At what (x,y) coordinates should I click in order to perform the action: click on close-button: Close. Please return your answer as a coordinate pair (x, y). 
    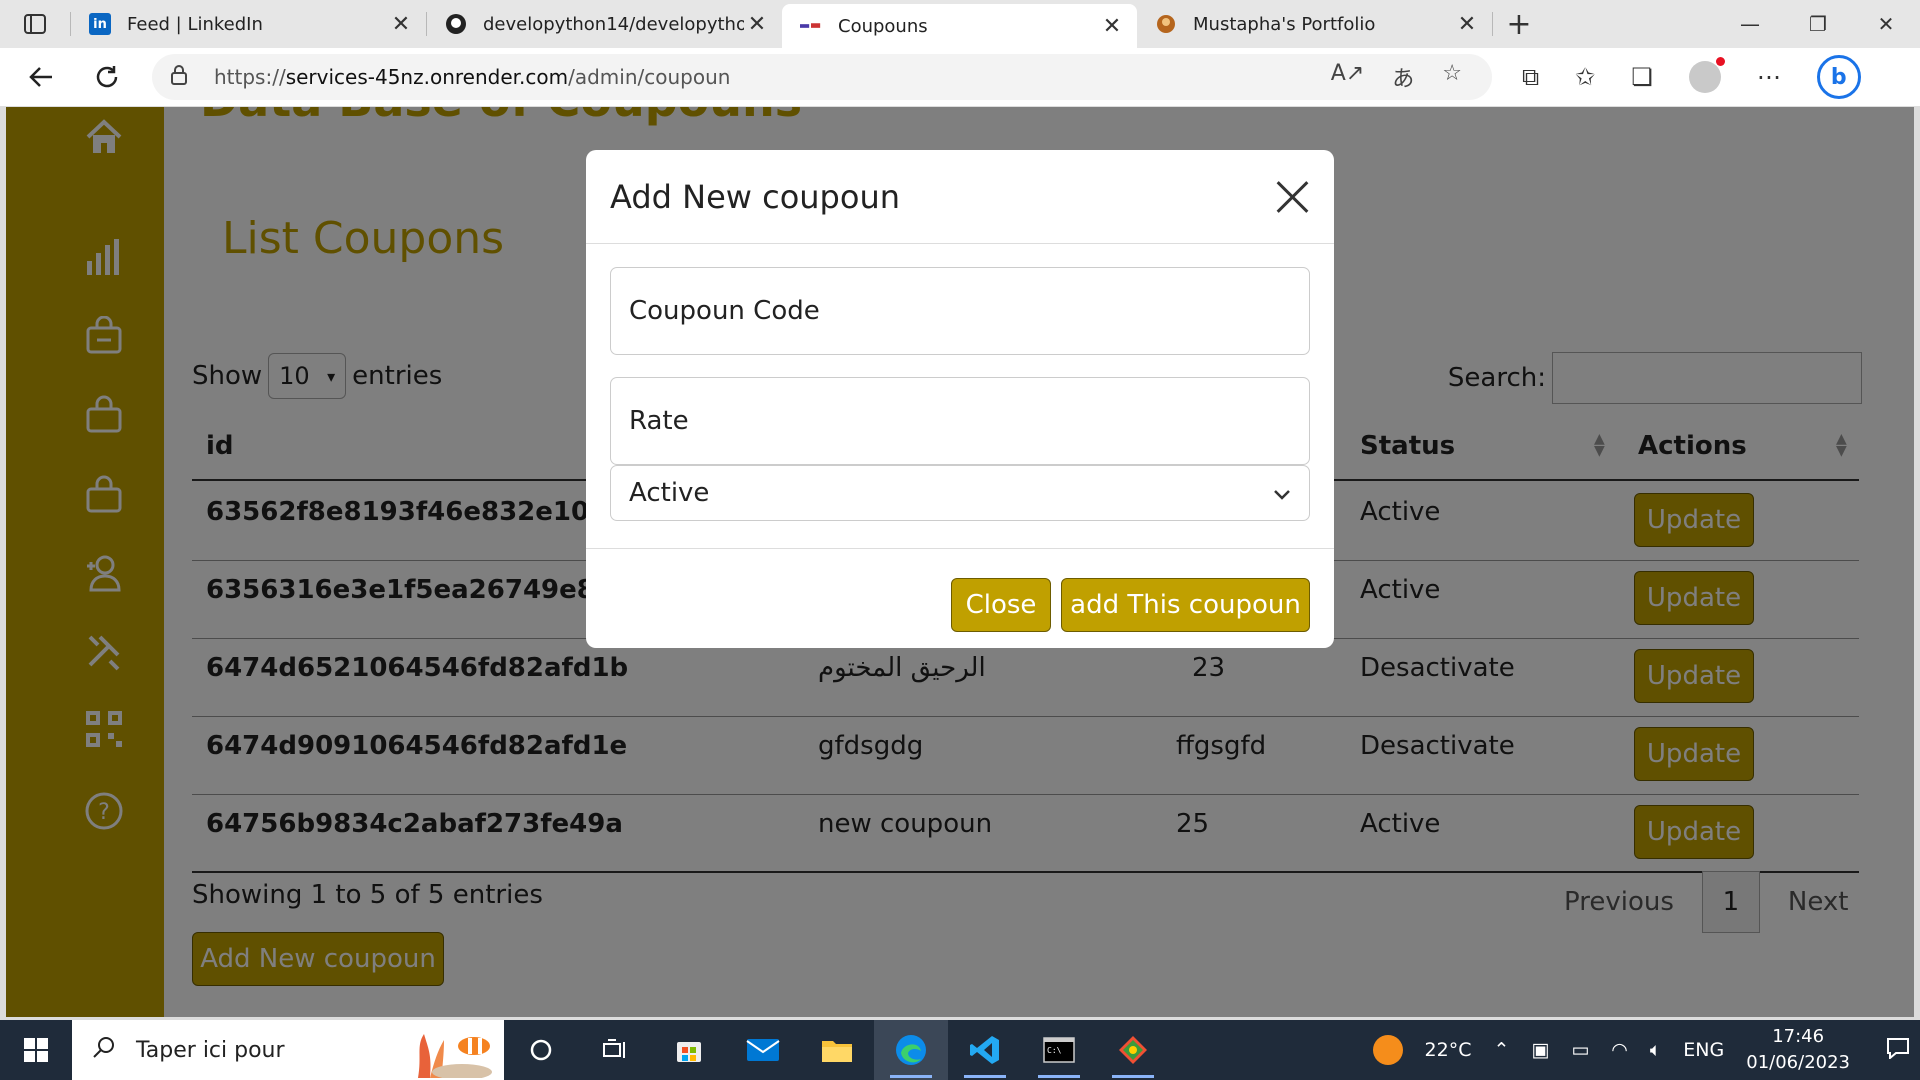
    Looking at the image, I should click on (1001, 605).